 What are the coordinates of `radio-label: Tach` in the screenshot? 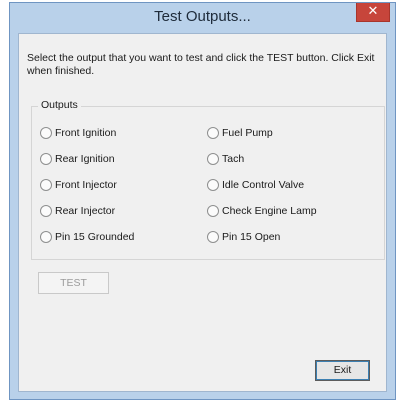 It's located at (233, 159).